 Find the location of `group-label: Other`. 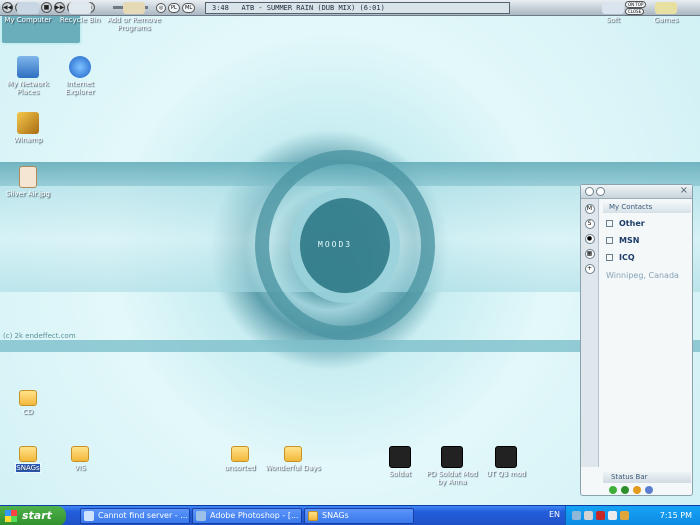

group-label: Other is located at coordinates (632, 223).